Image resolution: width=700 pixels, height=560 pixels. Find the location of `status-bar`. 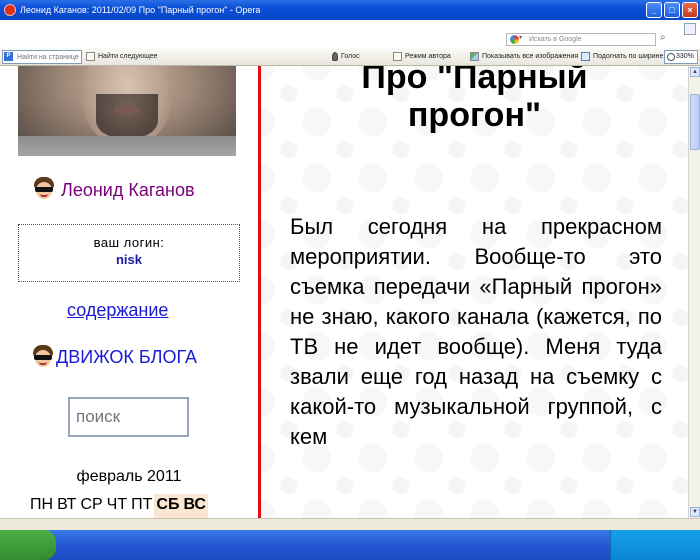

status-bar is located at coordinates (350, 524).